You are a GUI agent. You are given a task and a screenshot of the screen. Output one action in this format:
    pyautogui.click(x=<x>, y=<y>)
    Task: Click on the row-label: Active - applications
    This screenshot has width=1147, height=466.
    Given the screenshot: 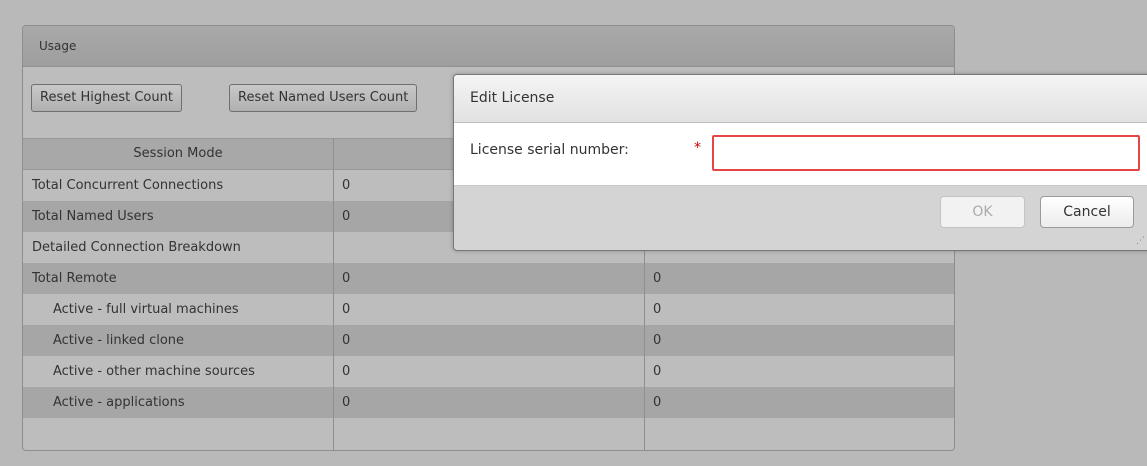 What is the action you would take?
    pyautogui.click(x=119, y=402)
    